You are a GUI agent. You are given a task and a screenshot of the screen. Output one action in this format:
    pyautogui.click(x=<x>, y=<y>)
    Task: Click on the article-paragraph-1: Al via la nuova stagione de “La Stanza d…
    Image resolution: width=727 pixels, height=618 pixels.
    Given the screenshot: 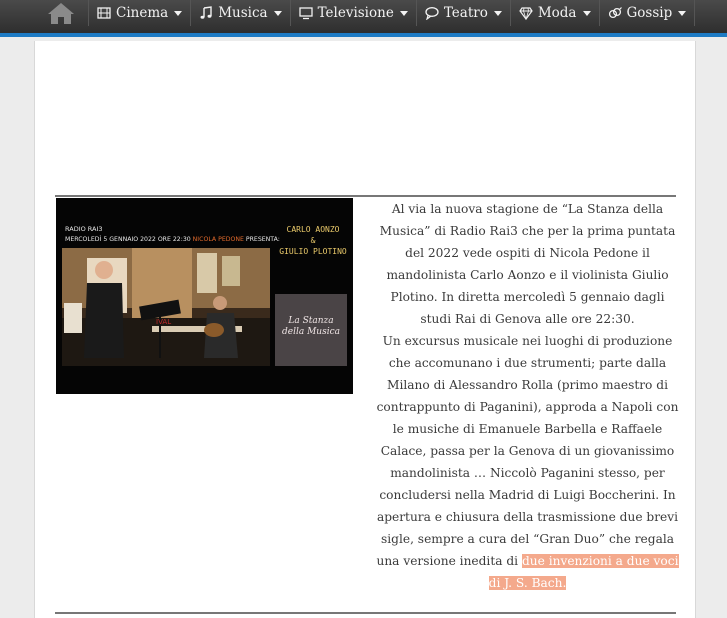 What is the action you would take?
    pyautogui.click(x=527, y=264)
    